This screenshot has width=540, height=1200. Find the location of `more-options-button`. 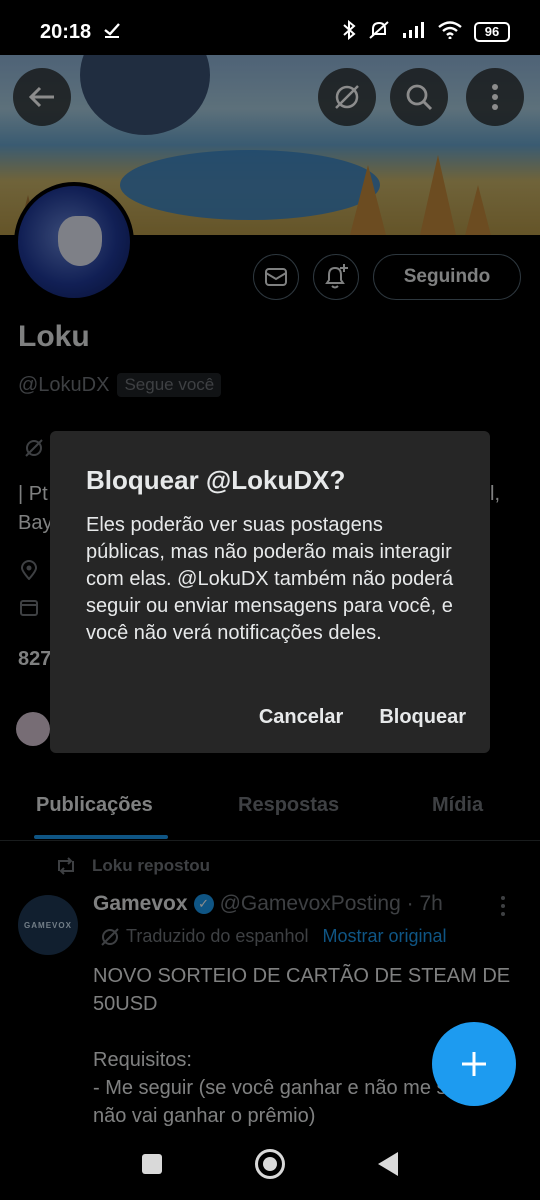

more-options-button is located at coordinates (495, 97).